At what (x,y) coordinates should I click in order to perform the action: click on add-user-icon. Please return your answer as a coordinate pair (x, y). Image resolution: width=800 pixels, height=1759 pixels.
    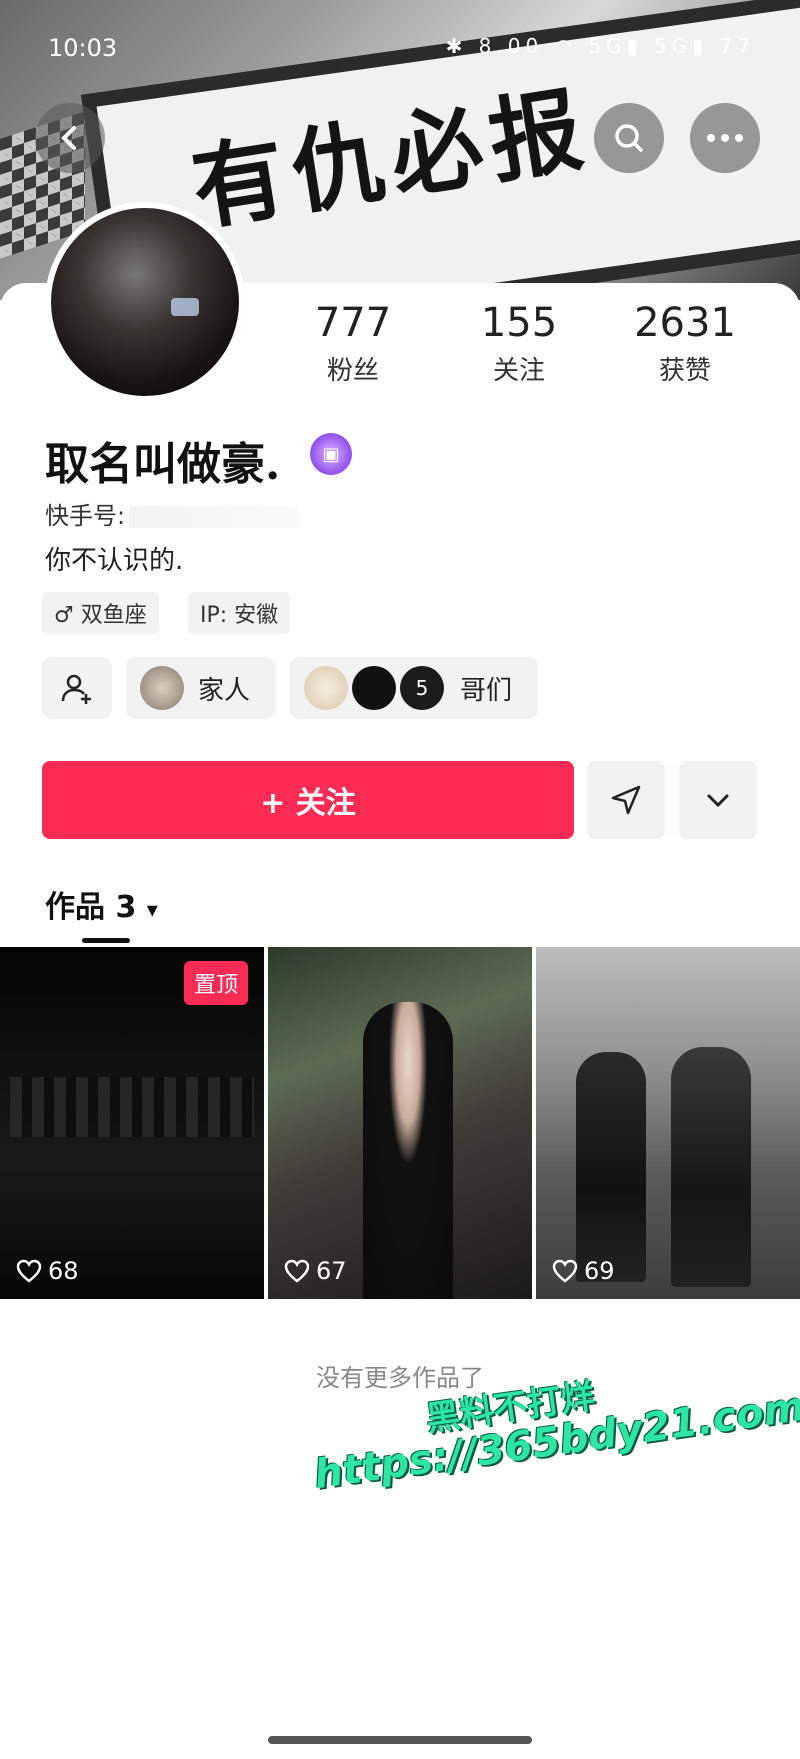
    Looking at the image, I should click on (76, 689).